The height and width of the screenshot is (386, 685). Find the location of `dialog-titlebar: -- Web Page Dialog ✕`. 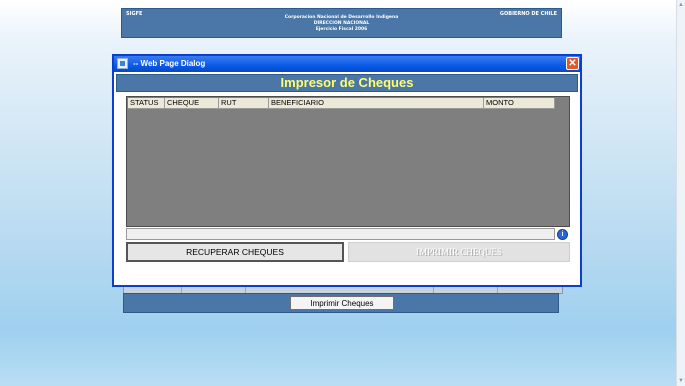

dialog-titlebar: -- Web Page Dialog ✕ is located at coordinates (347, 64).